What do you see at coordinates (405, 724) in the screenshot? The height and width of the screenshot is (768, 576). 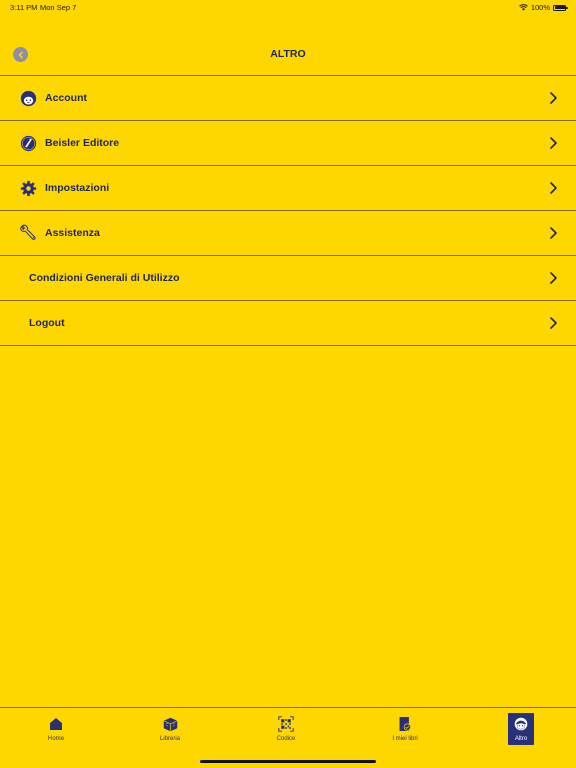 I see `my-books-icon` at bounding box center [405, 724].